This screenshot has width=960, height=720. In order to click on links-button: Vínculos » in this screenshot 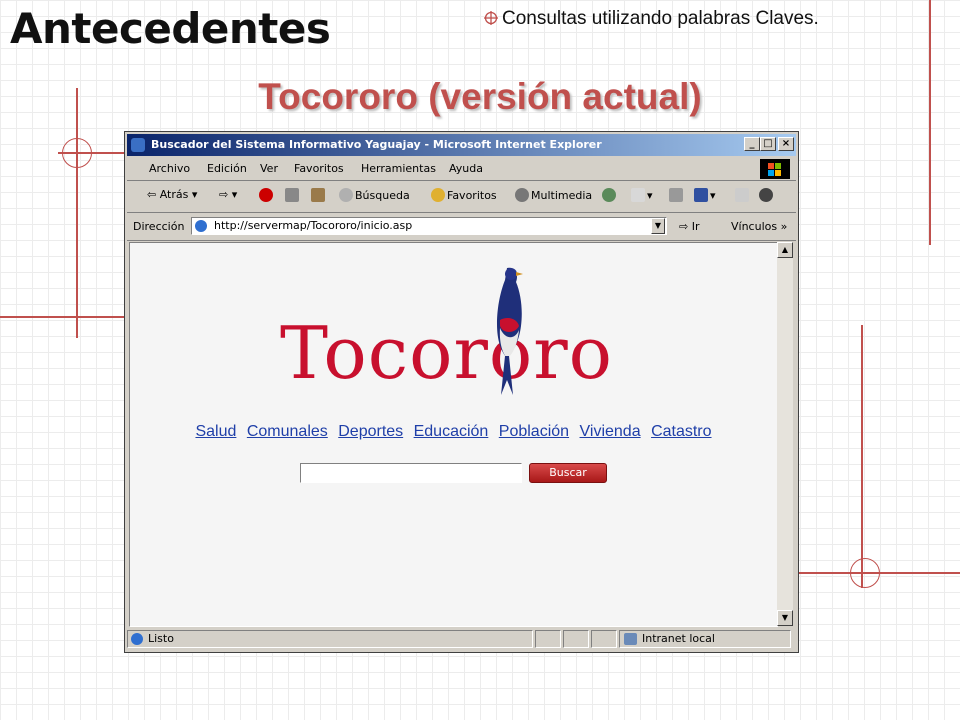, I will do `click(759, 226)`.